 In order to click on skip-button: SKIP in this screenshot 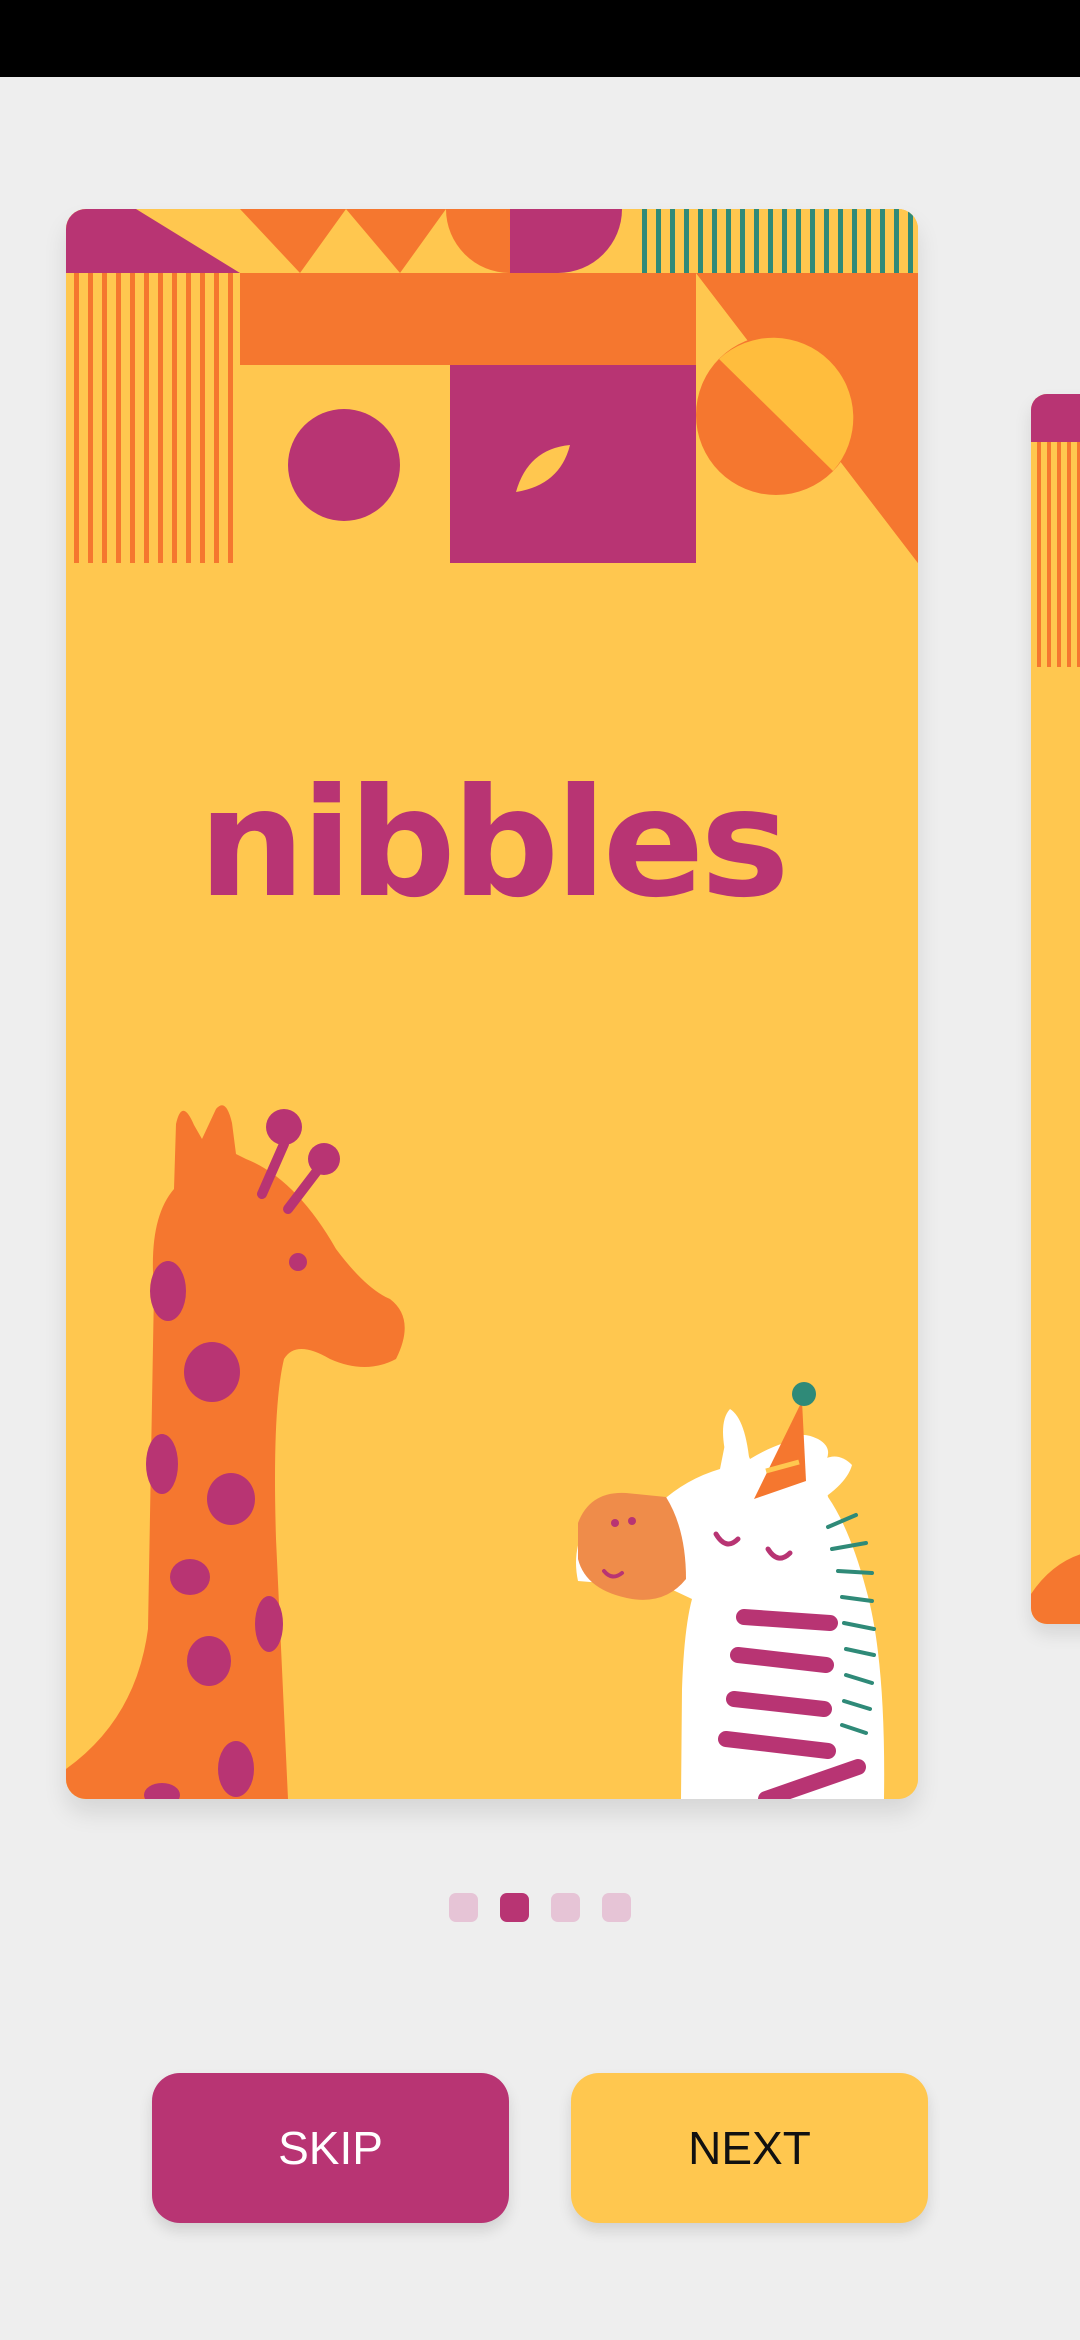, I will do `click(330, 2148)`.